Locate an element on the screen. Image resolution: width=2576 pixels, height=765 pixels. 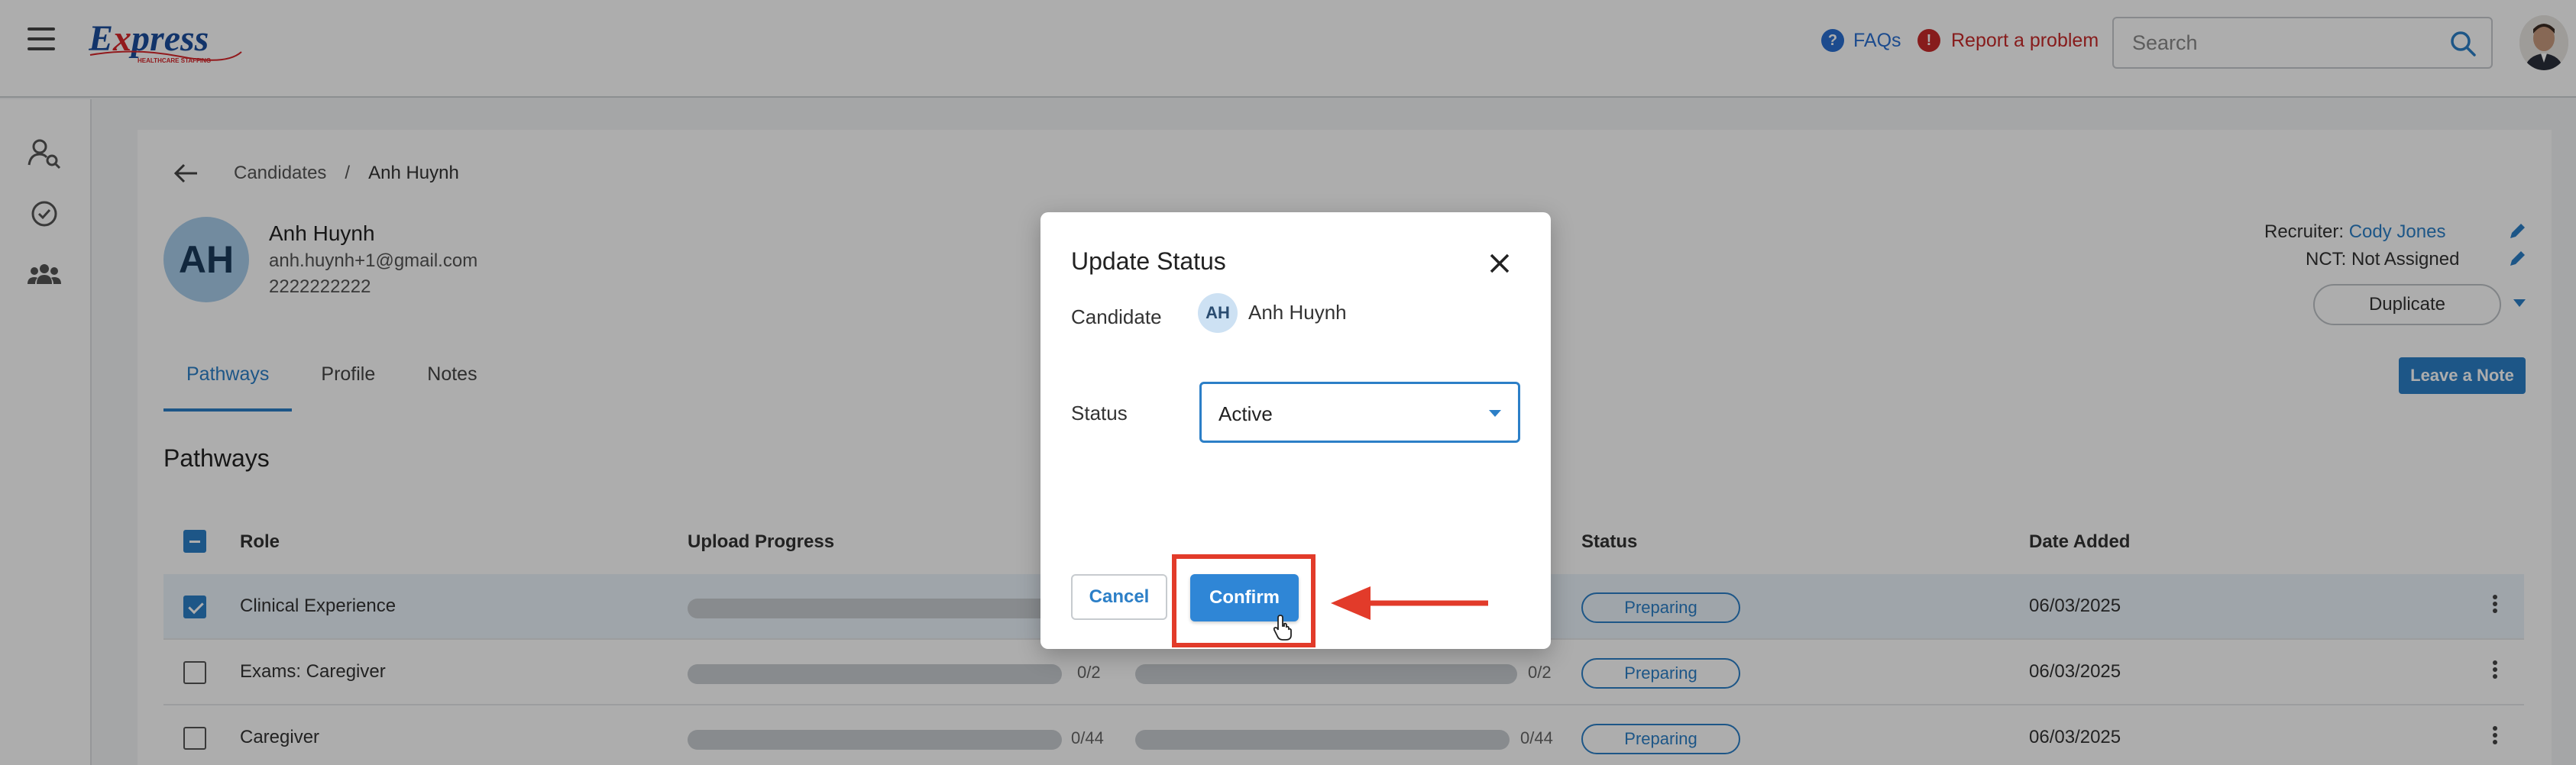
status-select: Active is located at coordinates (1359, 412).